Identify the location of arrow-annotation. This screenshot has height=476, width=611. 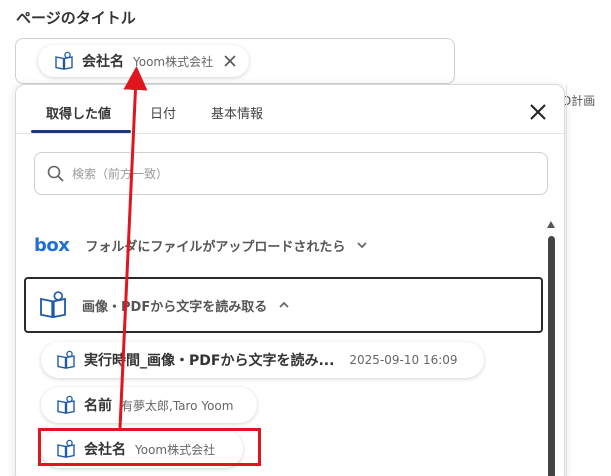
(133, 247).